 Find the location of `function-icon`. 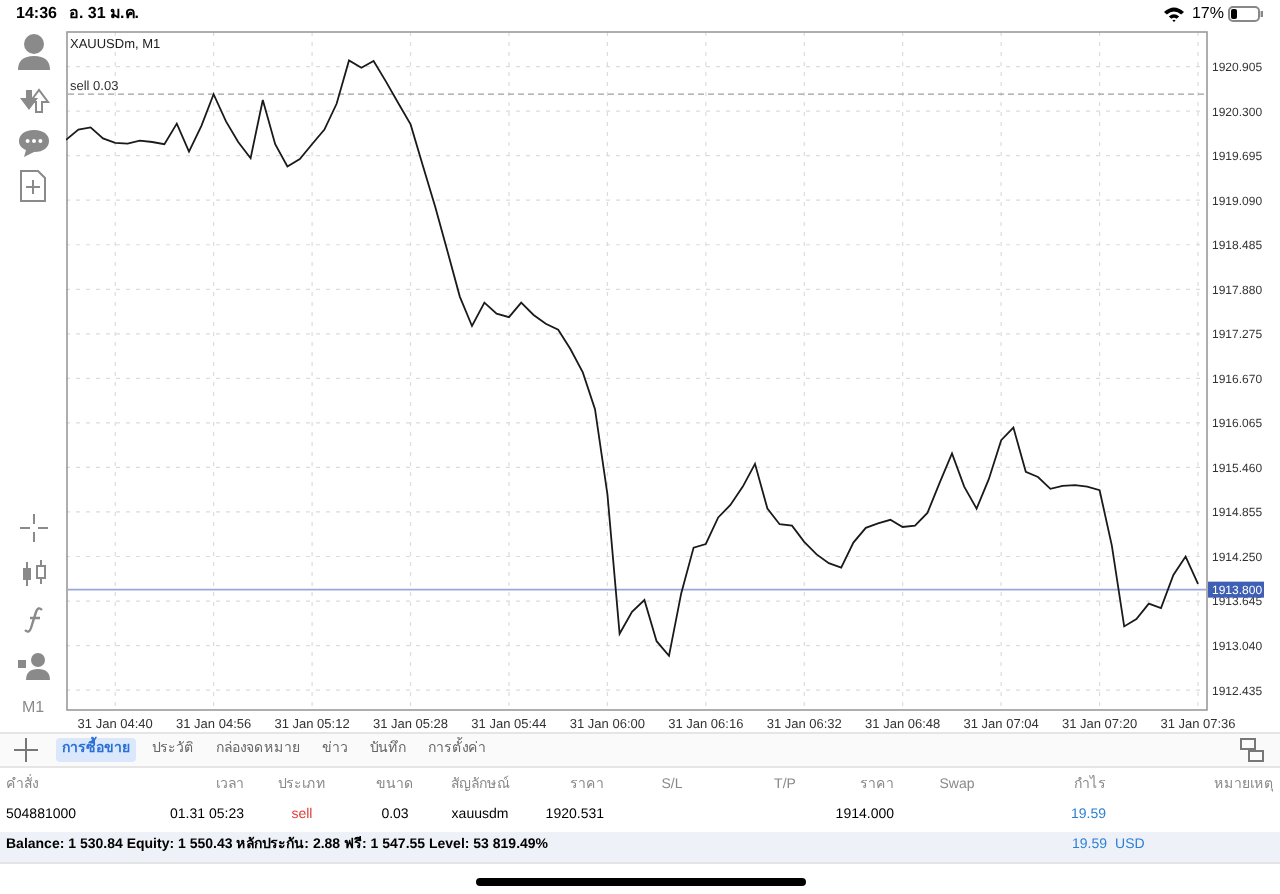

function-icon is located at coordinates (33, 620).